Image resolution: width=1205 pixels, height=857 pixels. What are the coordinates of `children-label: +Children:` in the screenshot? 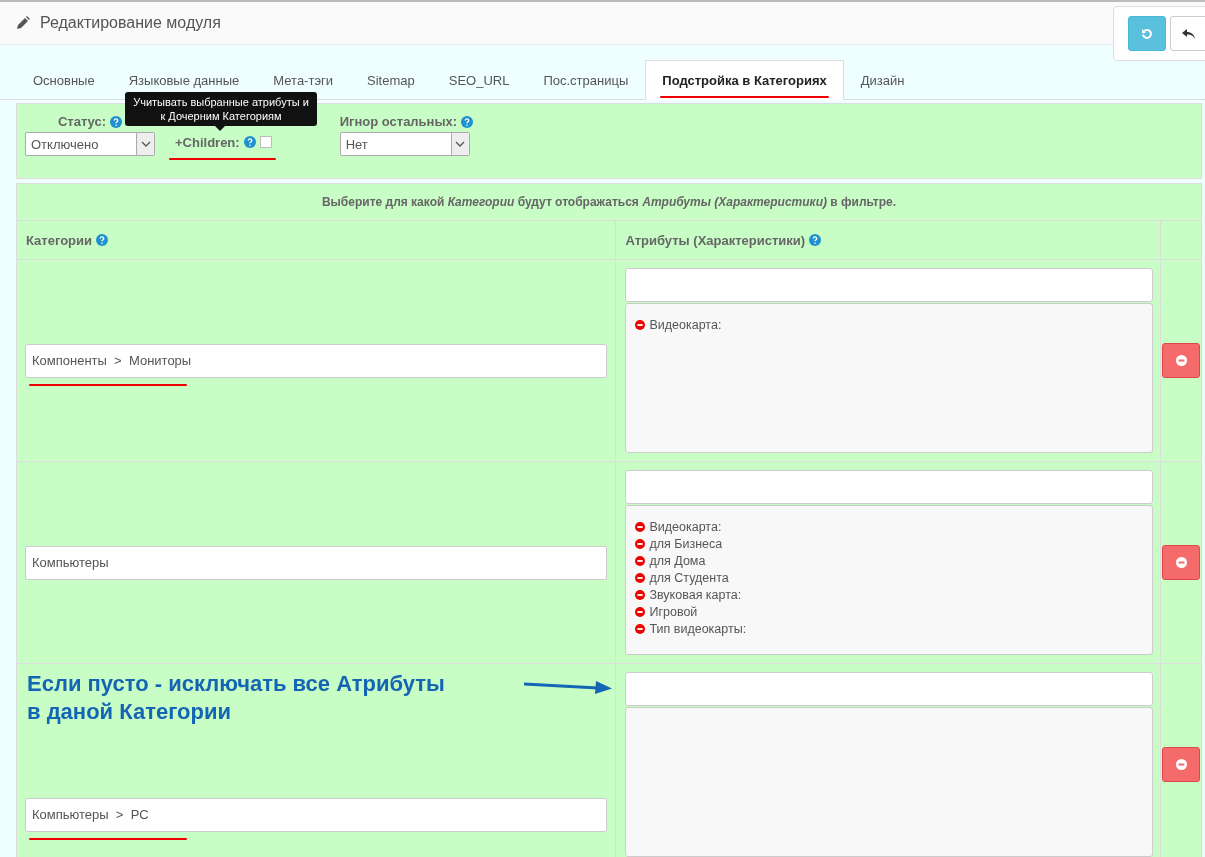 It's located at (207, 142).